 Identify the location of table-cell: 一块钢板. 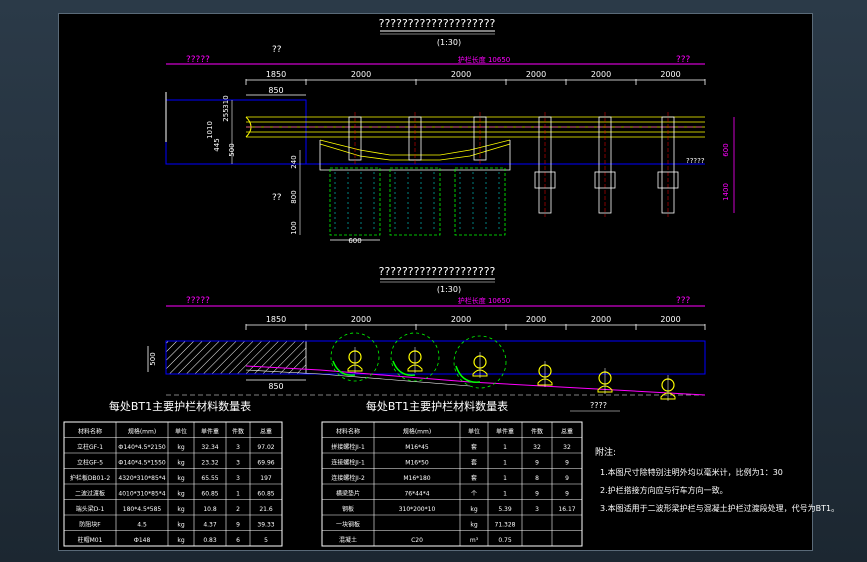
(348, 525).